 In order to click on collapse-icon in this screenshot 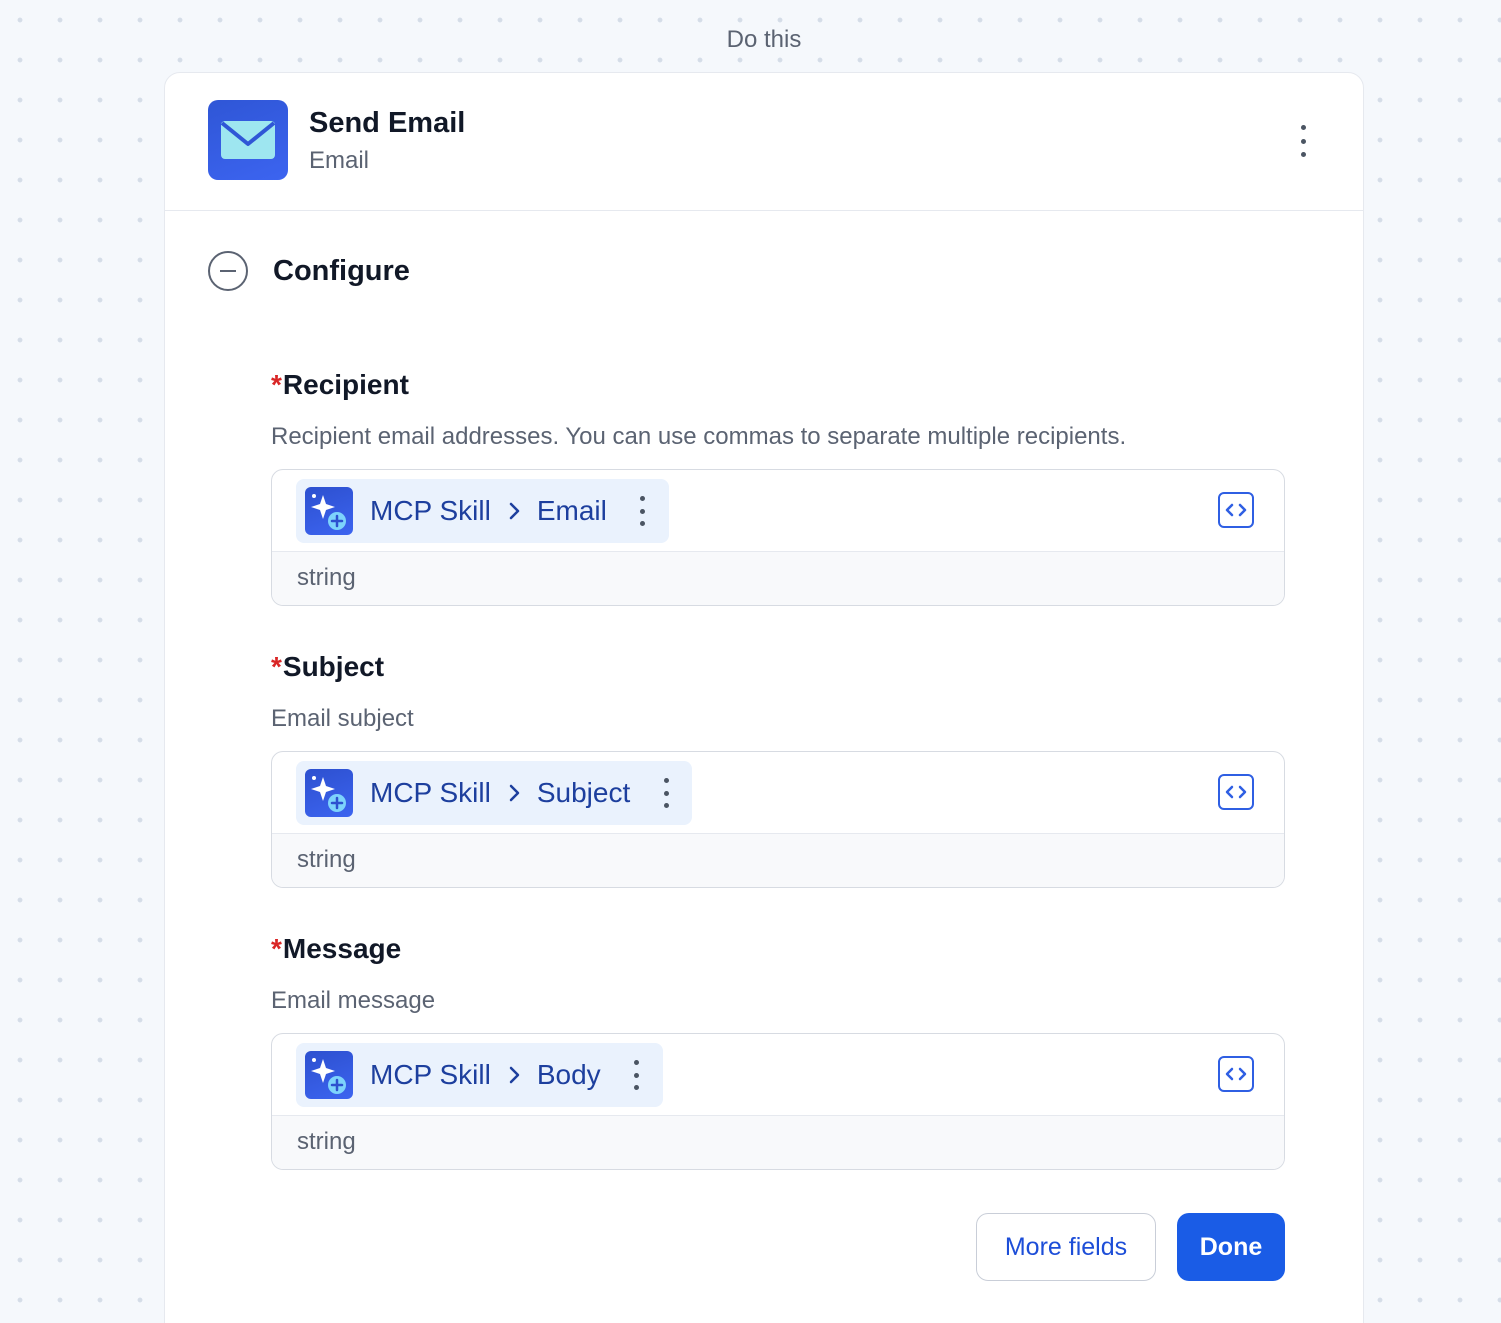, I will do `click(228, 271)`.